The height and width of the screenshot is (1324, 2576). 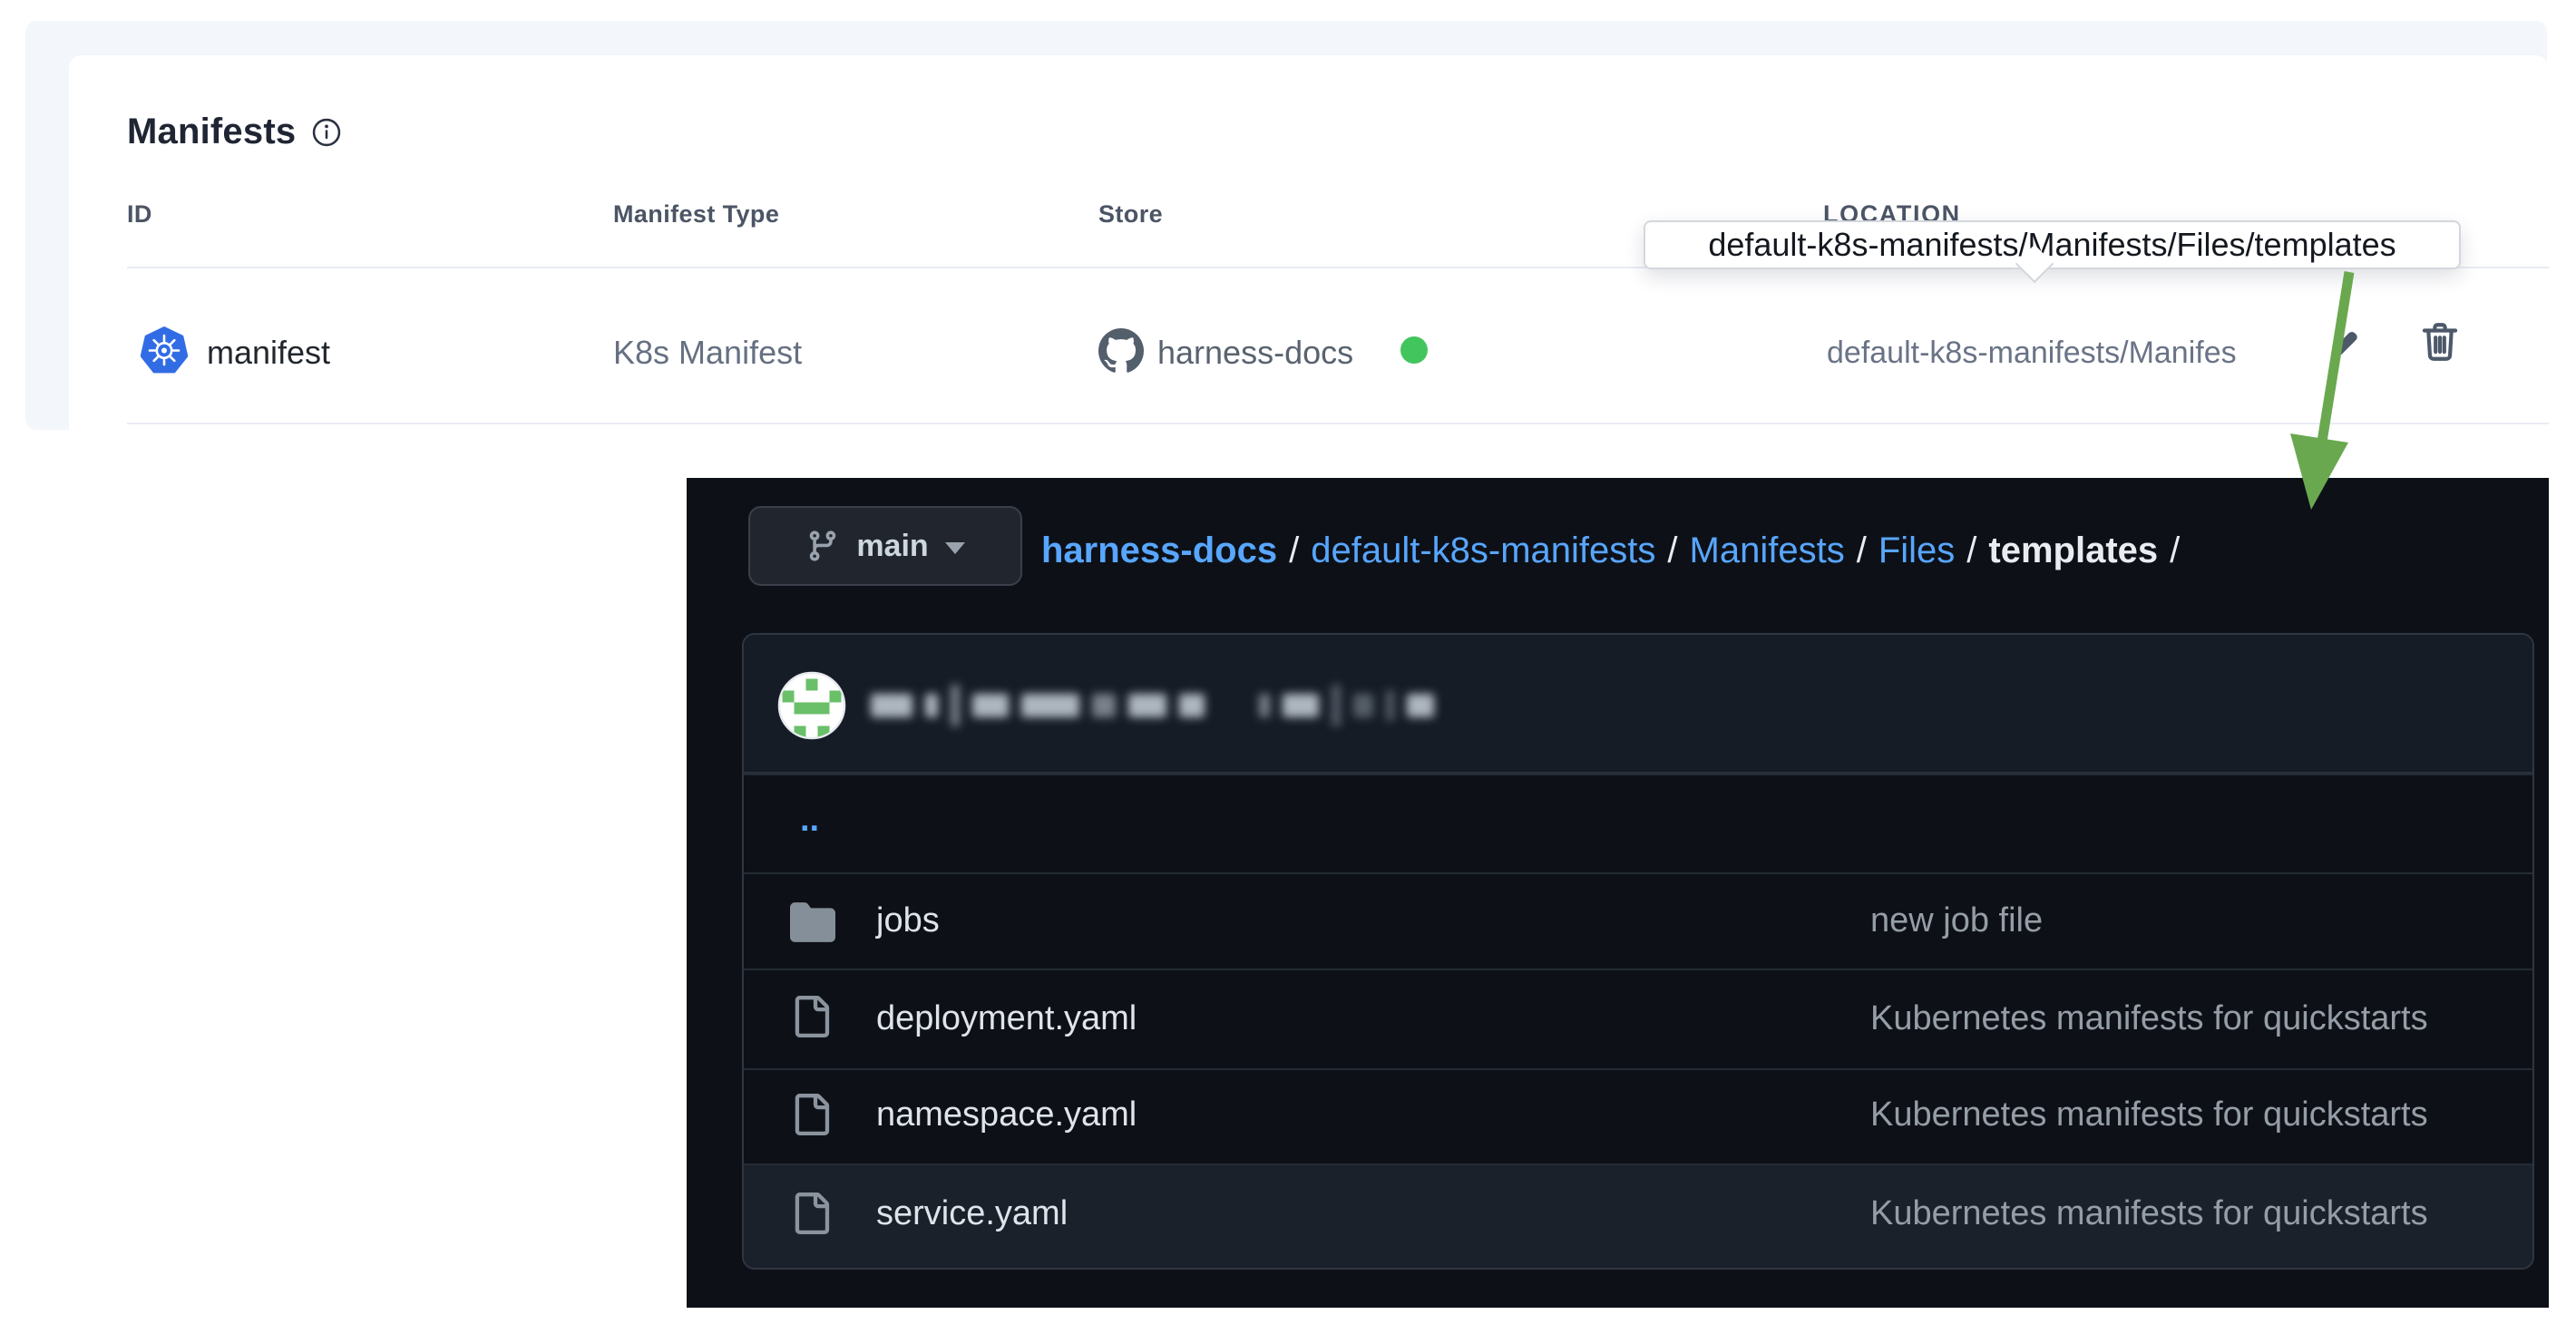 I want to click on file-name-link: namespace.yaml, so click(x=1006, y=1115).